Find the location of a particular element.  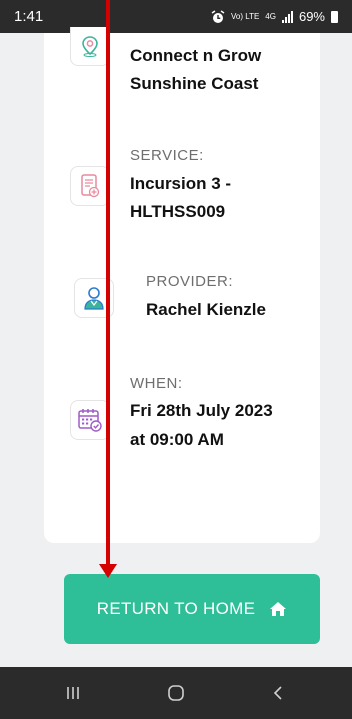

return-to-home-label: RETURN TO HOME is located at coordinates (176, 608).